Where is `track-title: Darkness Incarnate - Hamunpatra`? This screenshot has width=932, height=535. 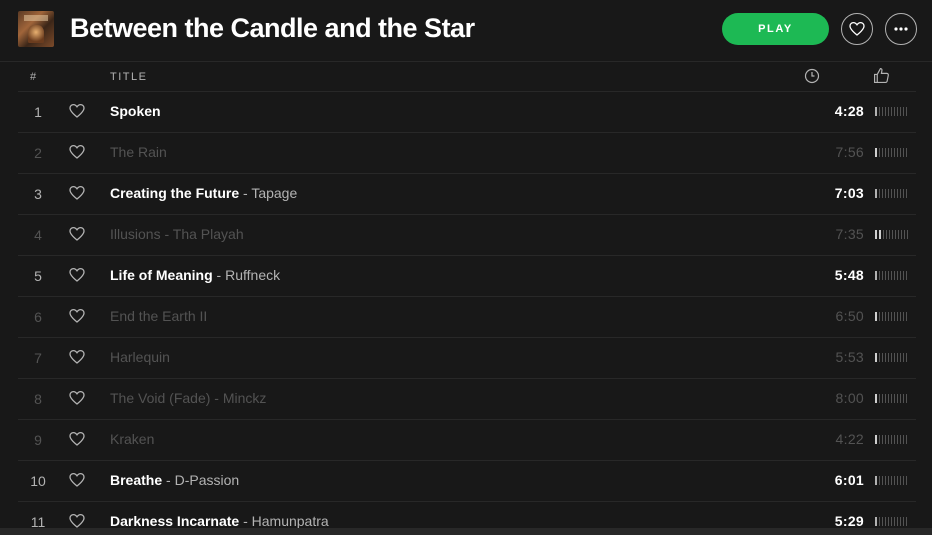
track-title: Darkness Incarnate - Hamunpatra is located at coordinates (219, 521).